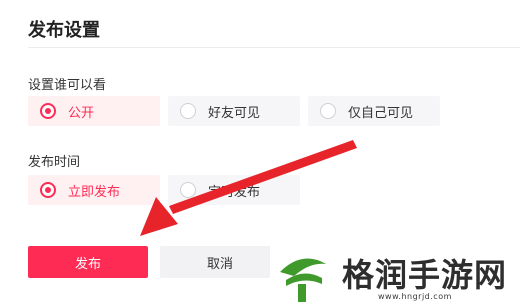  I want to click on watermark: 格润手游网 www.hngrjd.com, so click(395, 273).